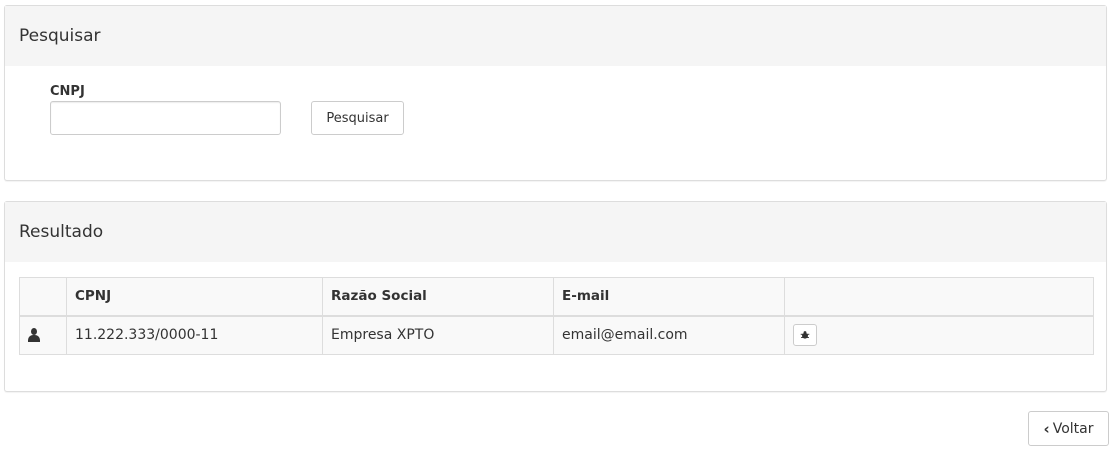  I want to click on column-header-cnpj: CPNJ, so click(194, 297).